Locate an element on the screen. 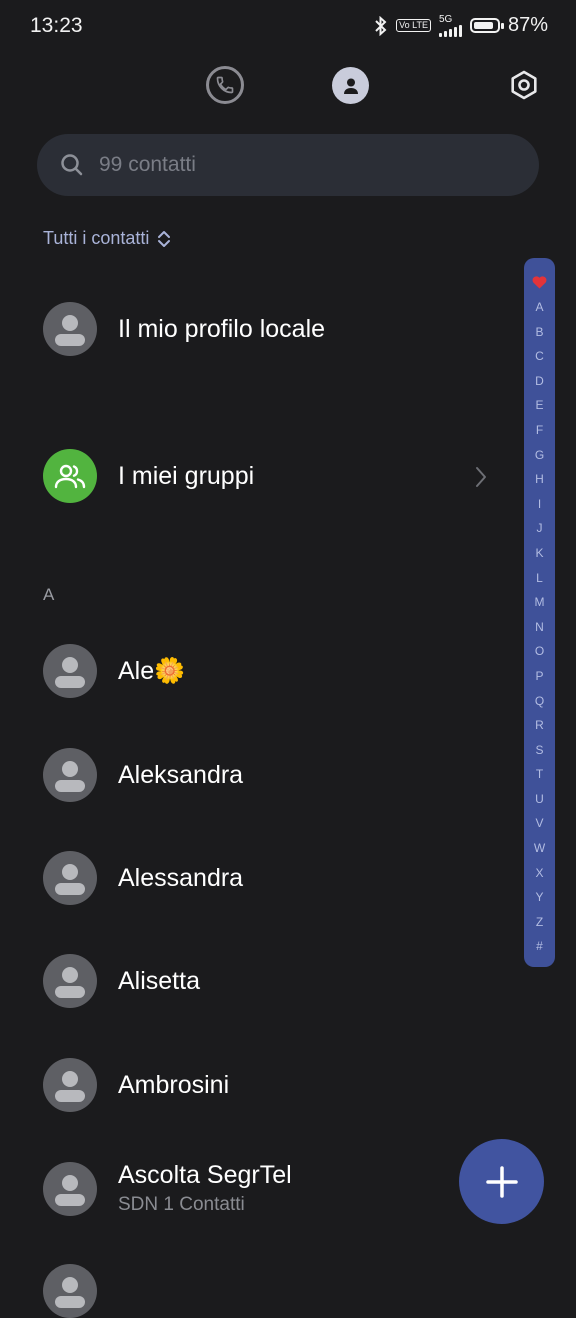  tab-phone is located at coordinates (225, 85).